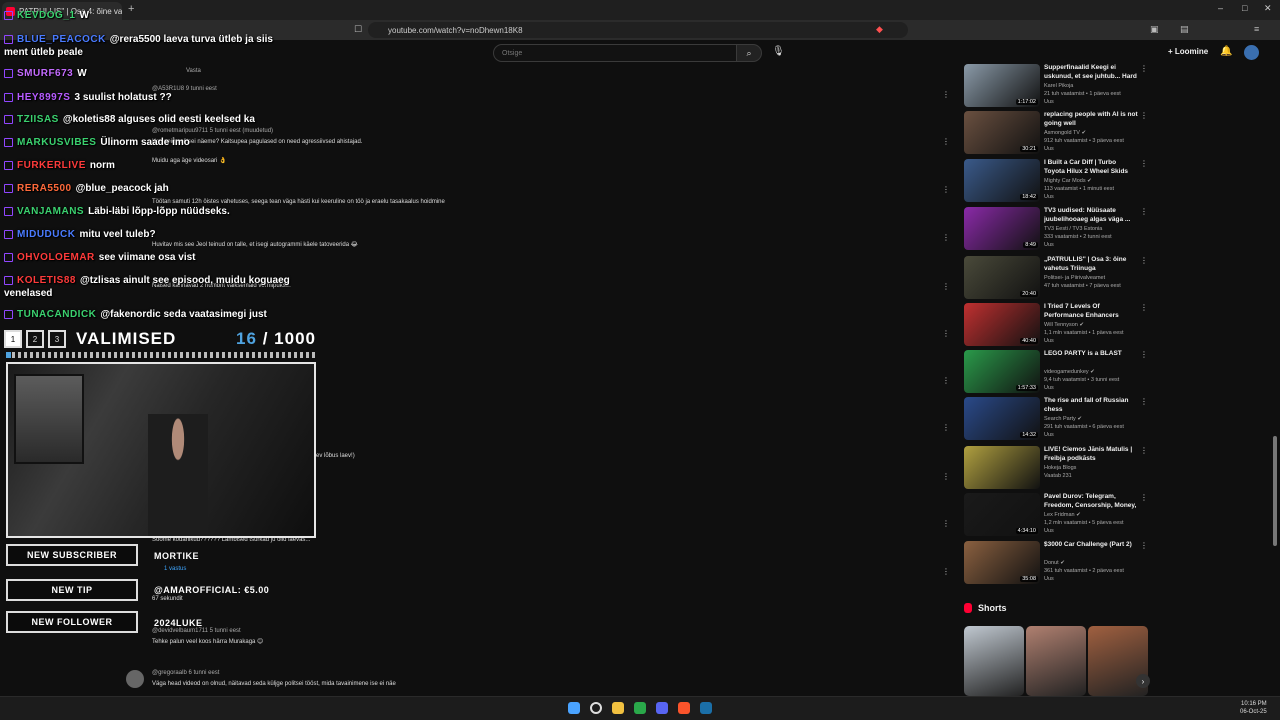 The height and width of the screenshot is (720, 1280). I want to click on replies-toggle: 1 vastus, so click(175, 569).